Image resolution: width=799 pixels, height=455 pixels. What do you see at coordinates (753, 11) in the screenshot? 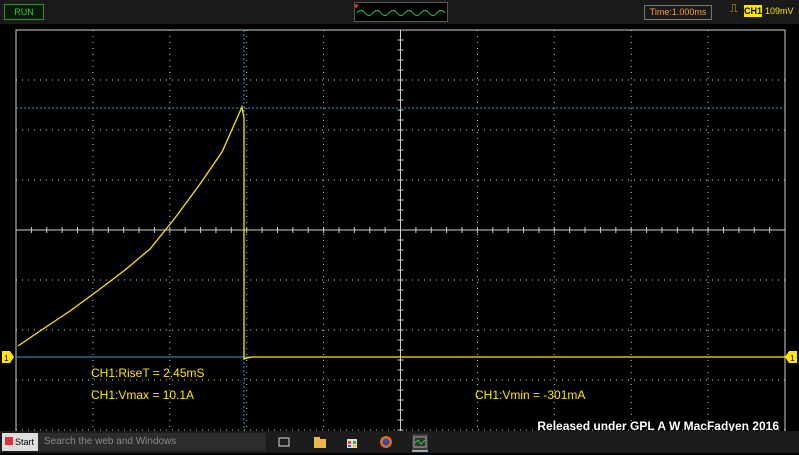
I see `trigger-channel-badge: CH1` at bounding box center [753, 11].